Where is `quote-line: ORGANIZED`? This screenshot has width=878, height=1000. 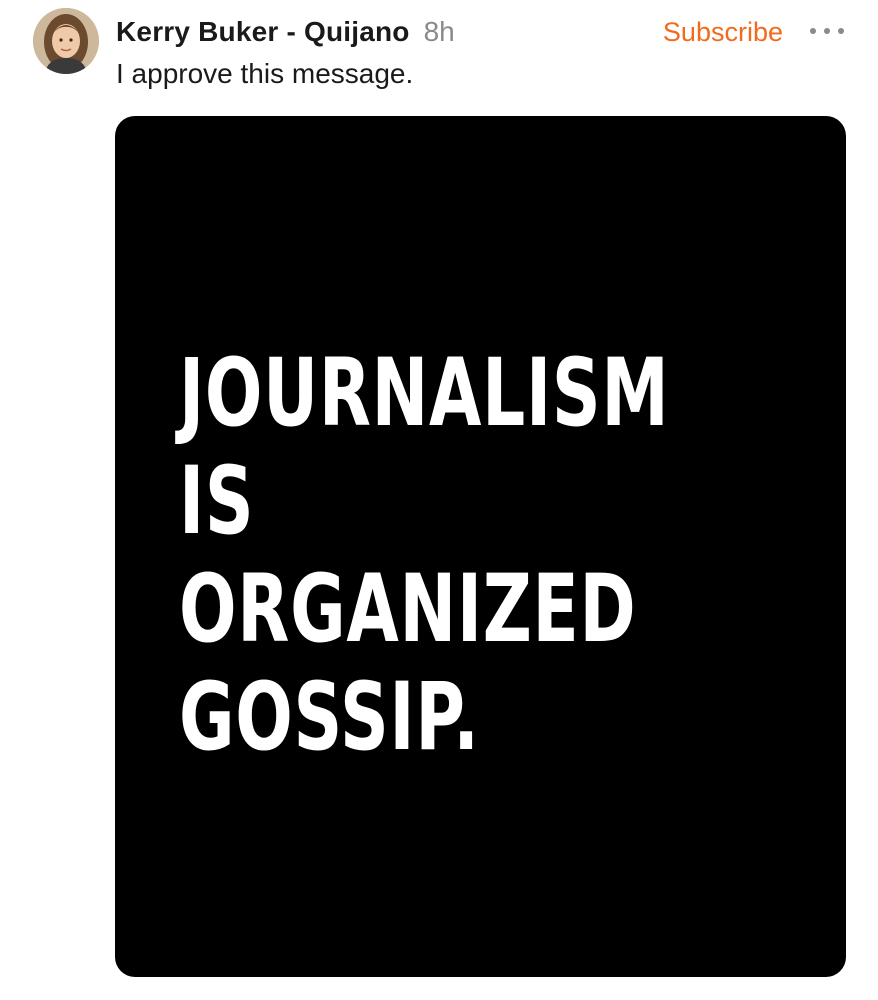
quote-line: ORGANIZED is located at coordinates (408, 609).